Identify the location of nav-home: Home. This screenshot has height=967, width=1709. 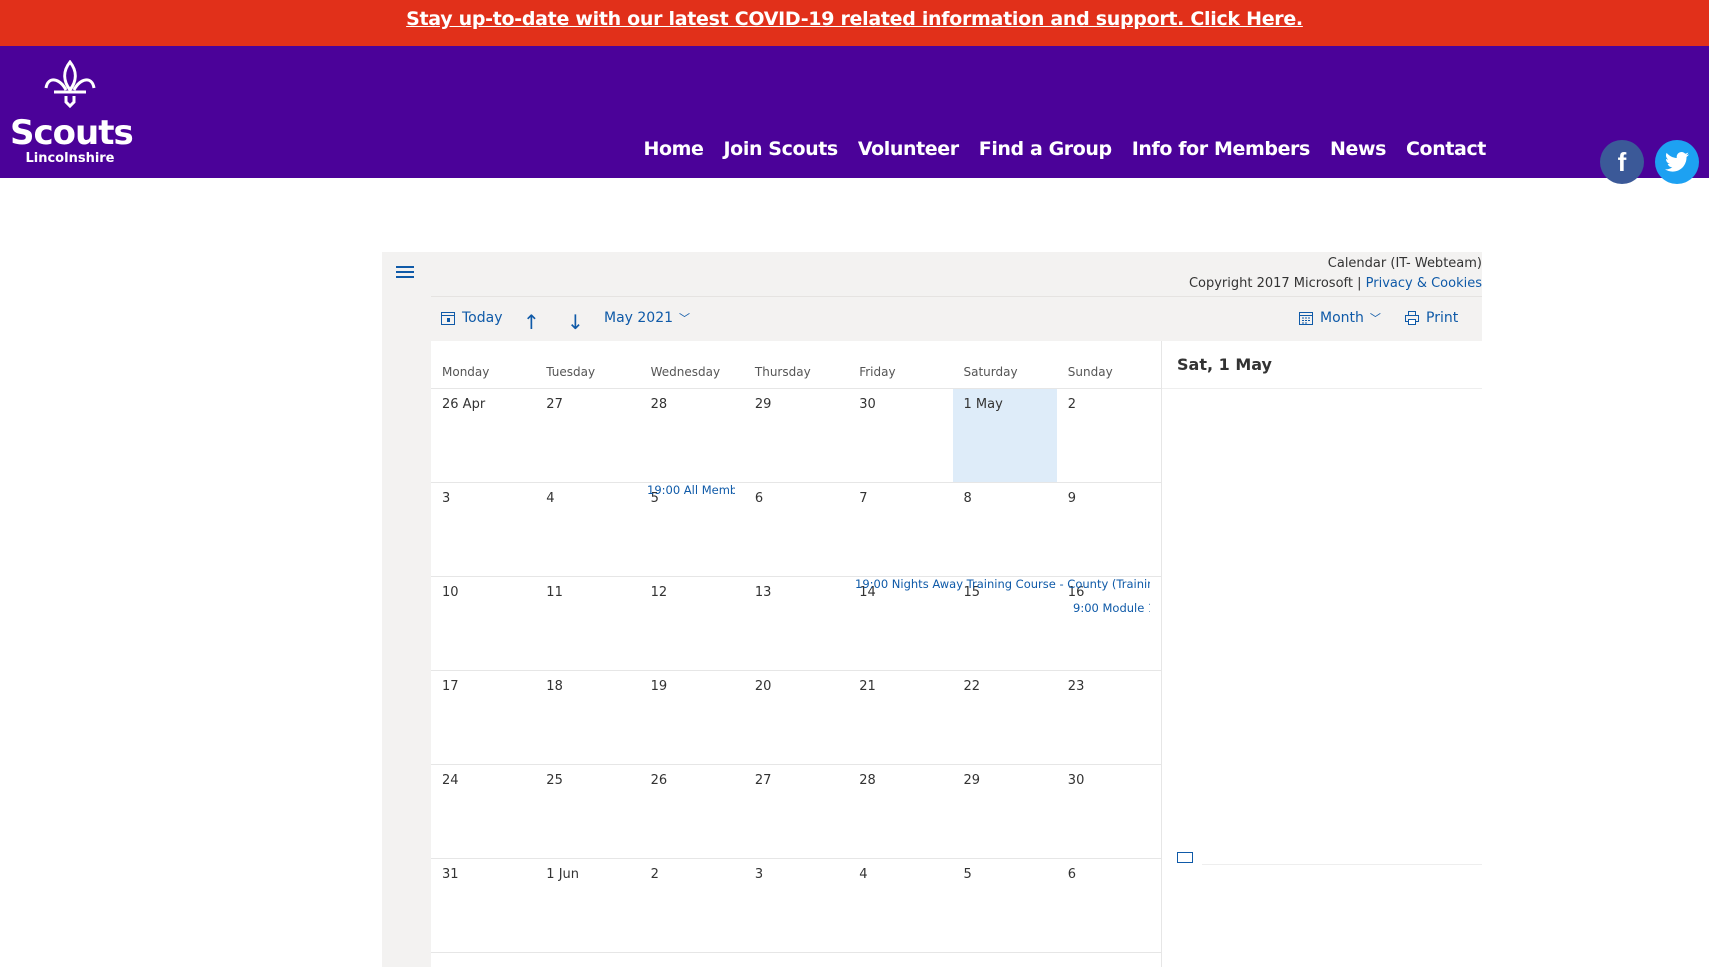
(673, 149).